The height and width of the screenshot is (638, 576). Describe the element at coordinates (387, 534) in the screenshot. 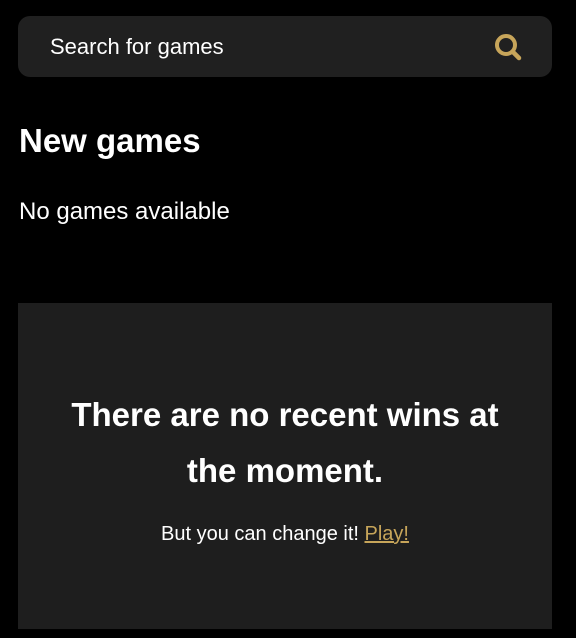

I see `play-link: Play!` at that location.